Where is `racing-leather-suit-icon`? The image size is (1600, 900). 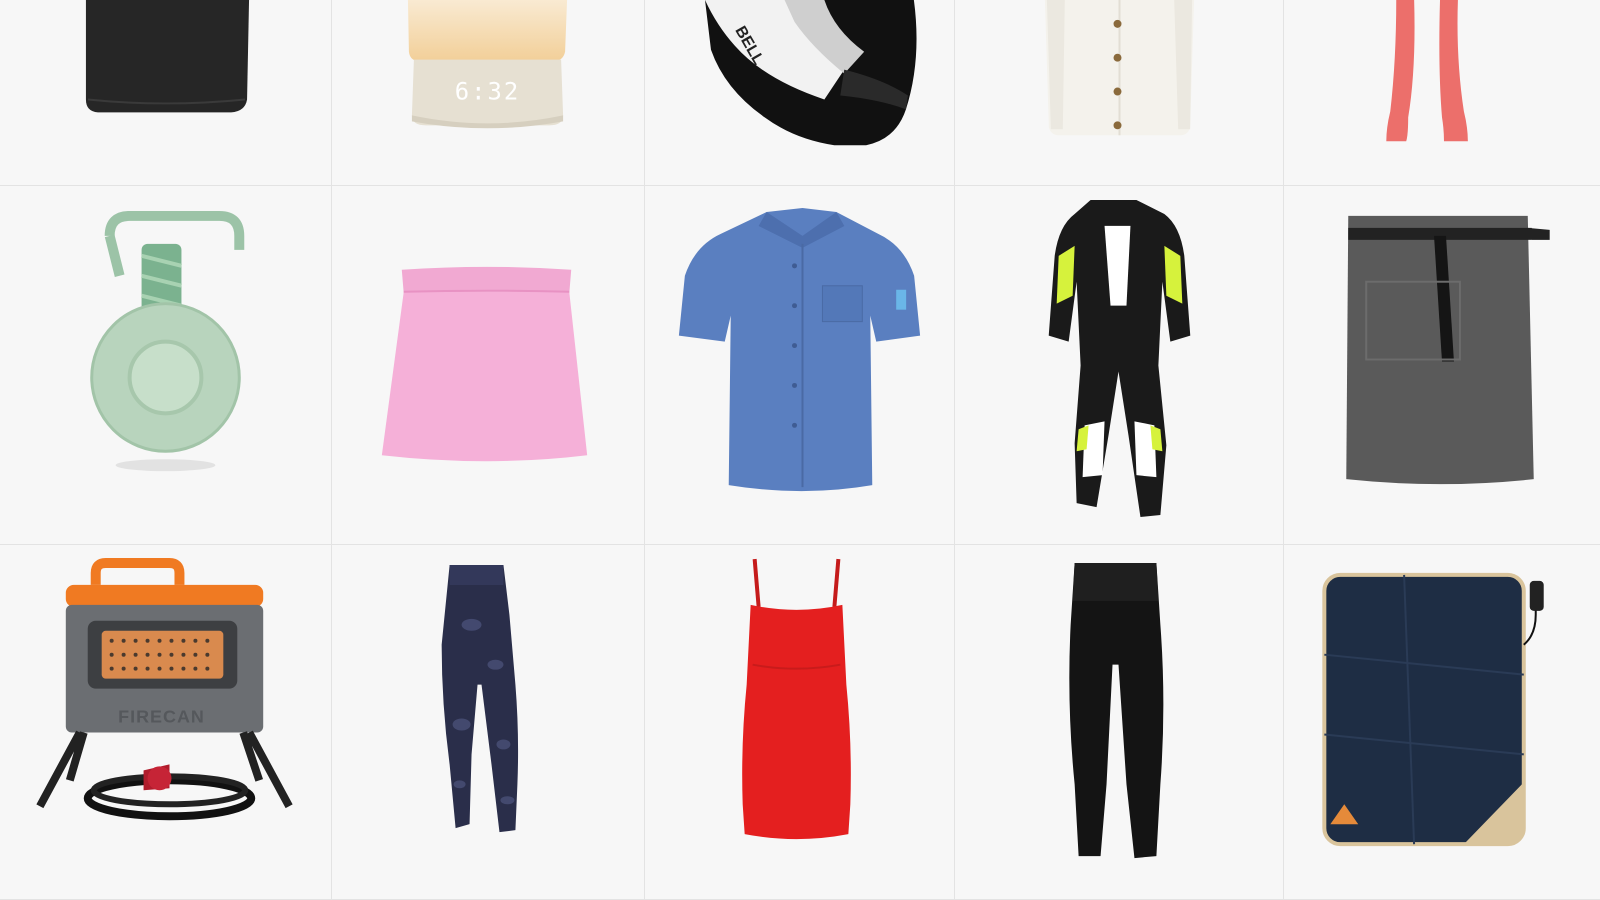
racing-leather-suit-icon is located at coordinates (1119, 359).